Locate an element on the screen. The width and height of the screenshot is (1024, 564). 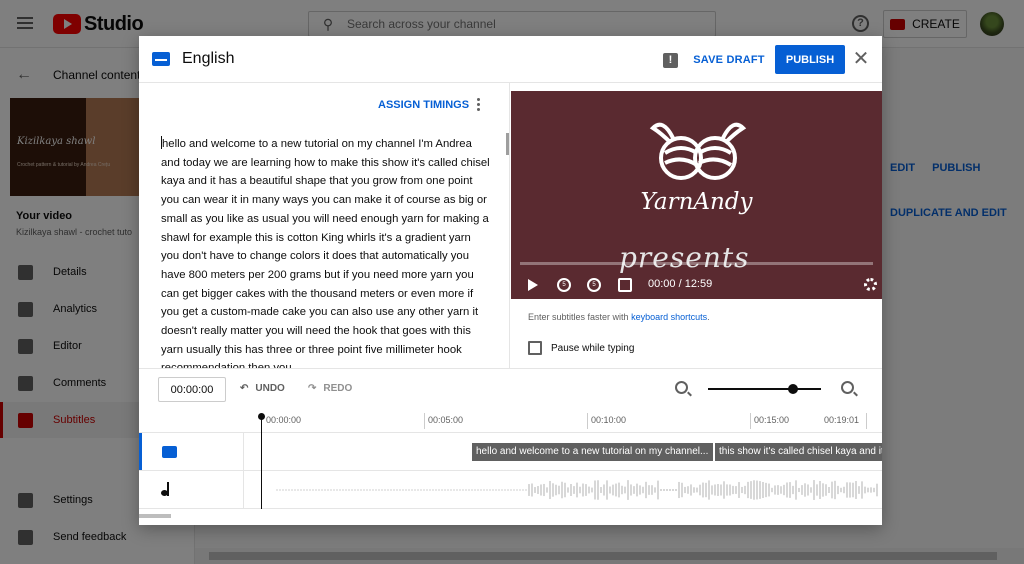
pause-while-typing-label: Pause while typing is located at coordinates (593, 348).